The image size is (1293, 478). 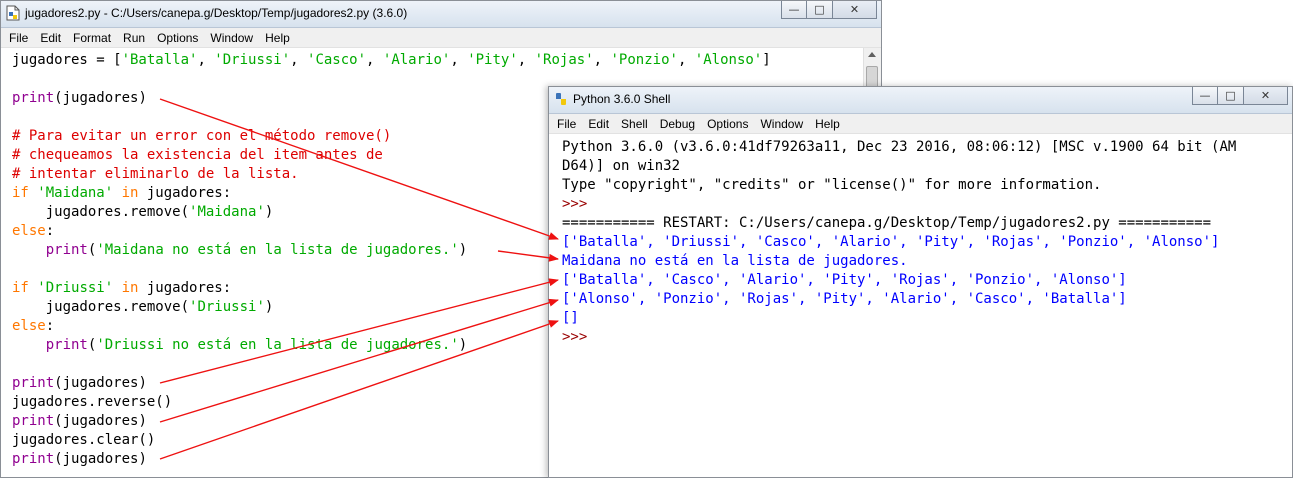 What do you see at coordinates (644, 60) in the screenshot?
I see `editor-code-token: 'Ponzio'` at bounding box center [644, 60].